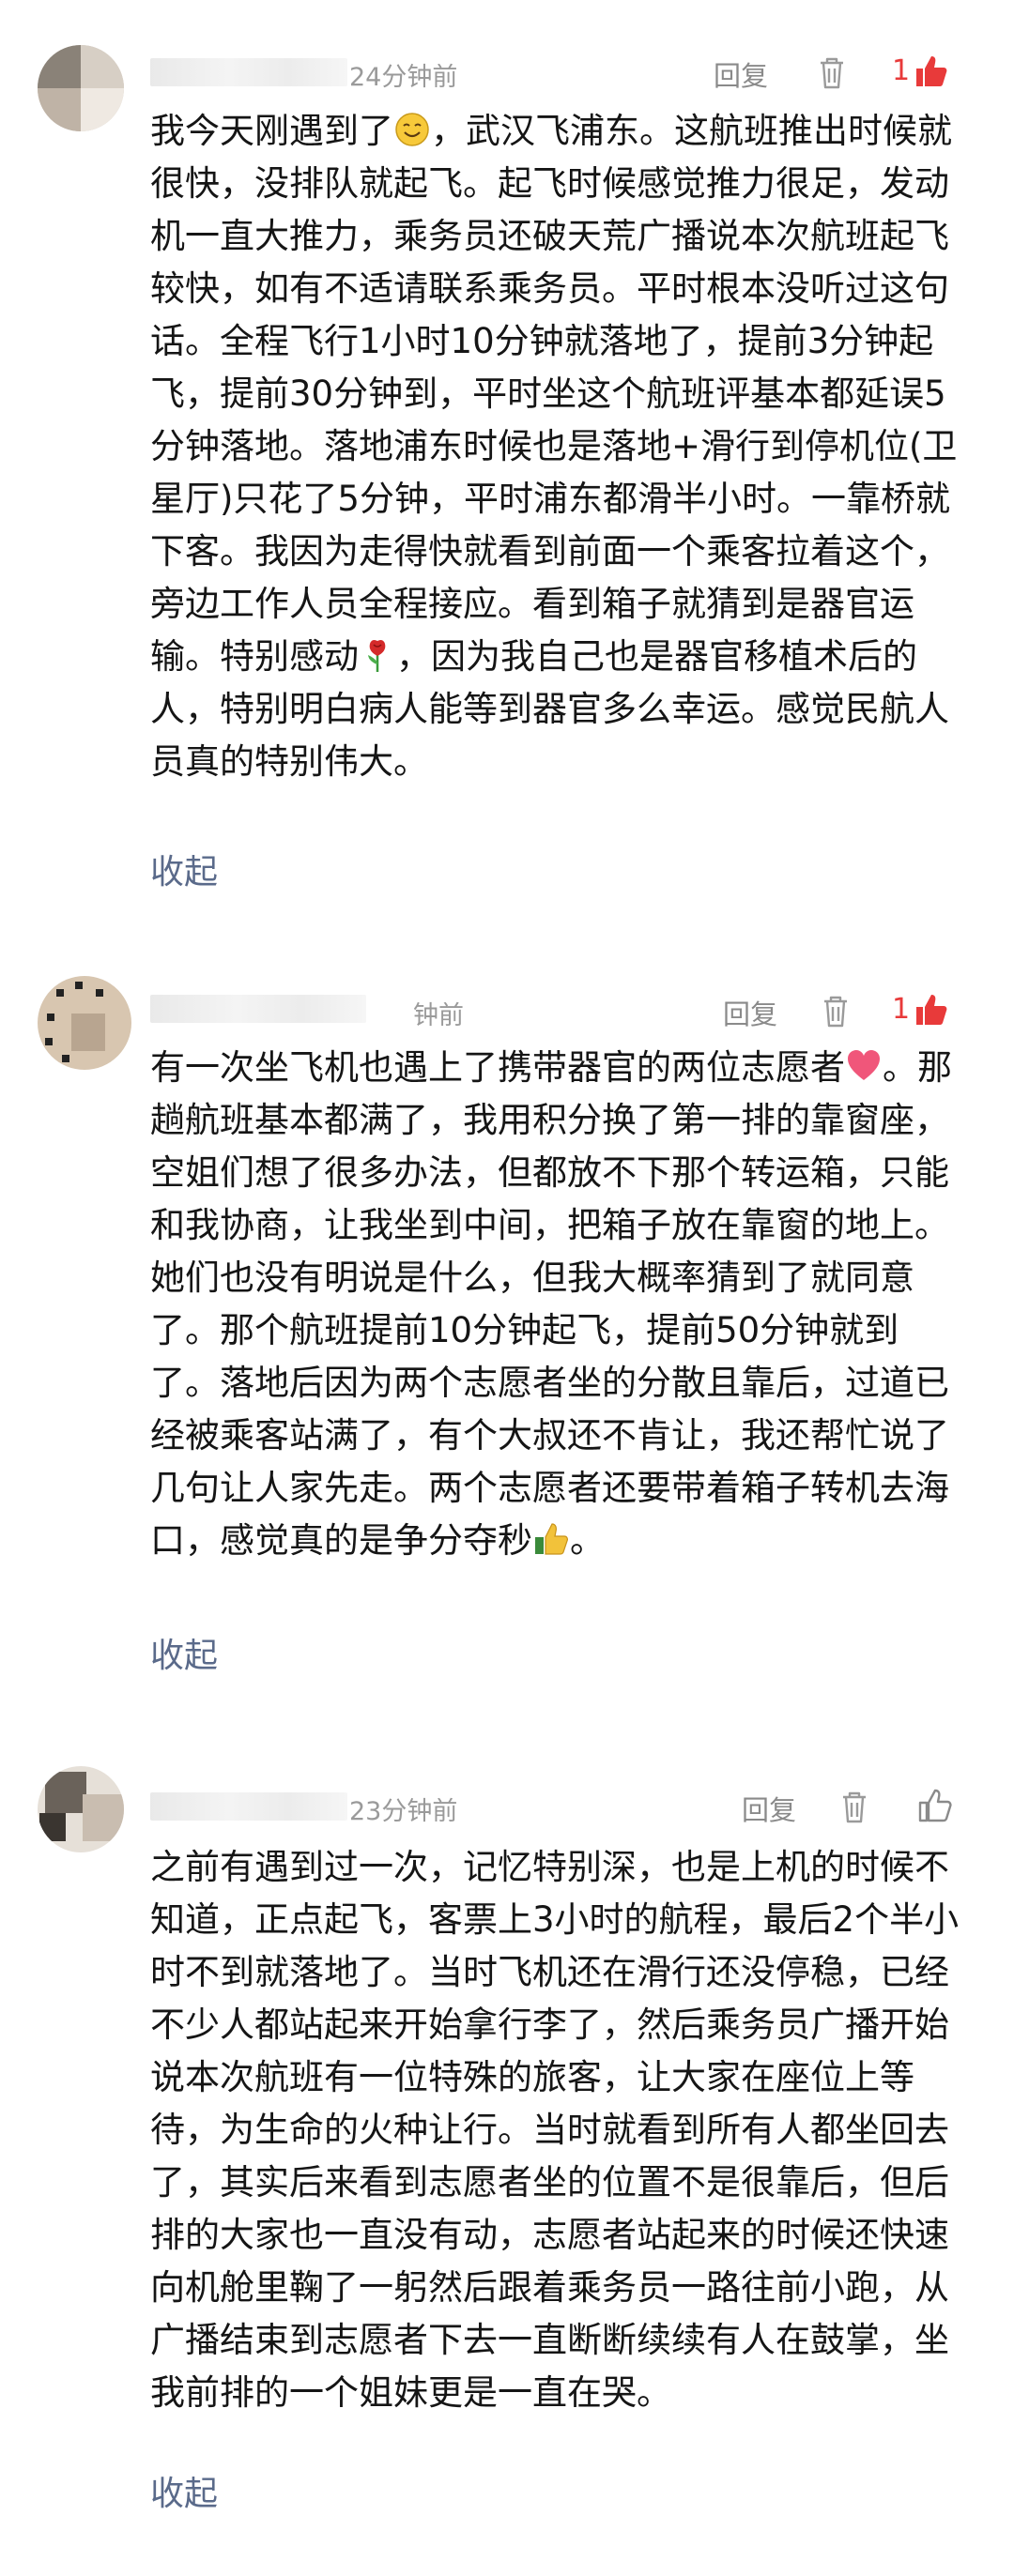 The height and width of the screenshot is (2576, 1014). Describe the element at coordinates (552, 1539) in the screenshot. I see `thumbs-up-emoji-icon` at that location.